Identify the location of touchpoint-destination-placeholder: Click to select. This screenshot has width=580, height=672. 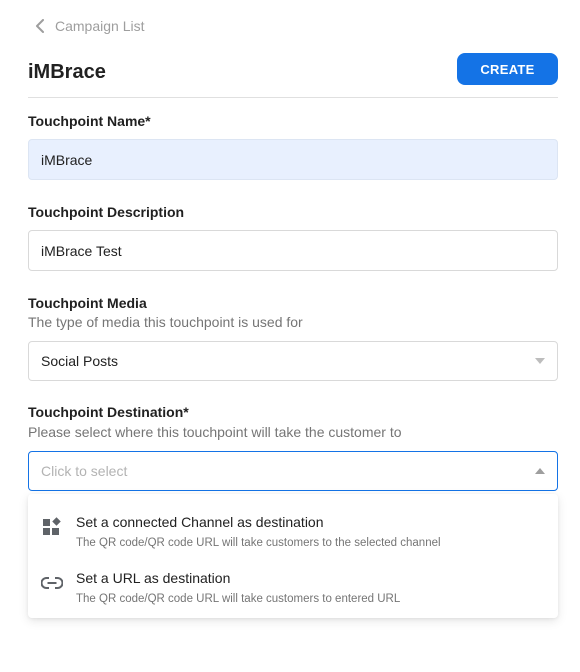
(84, 471).